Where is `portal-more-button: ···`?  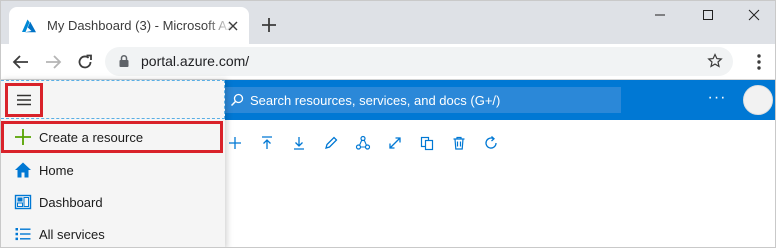
portal-more-button: ··· is located at coordinates (717, 99).